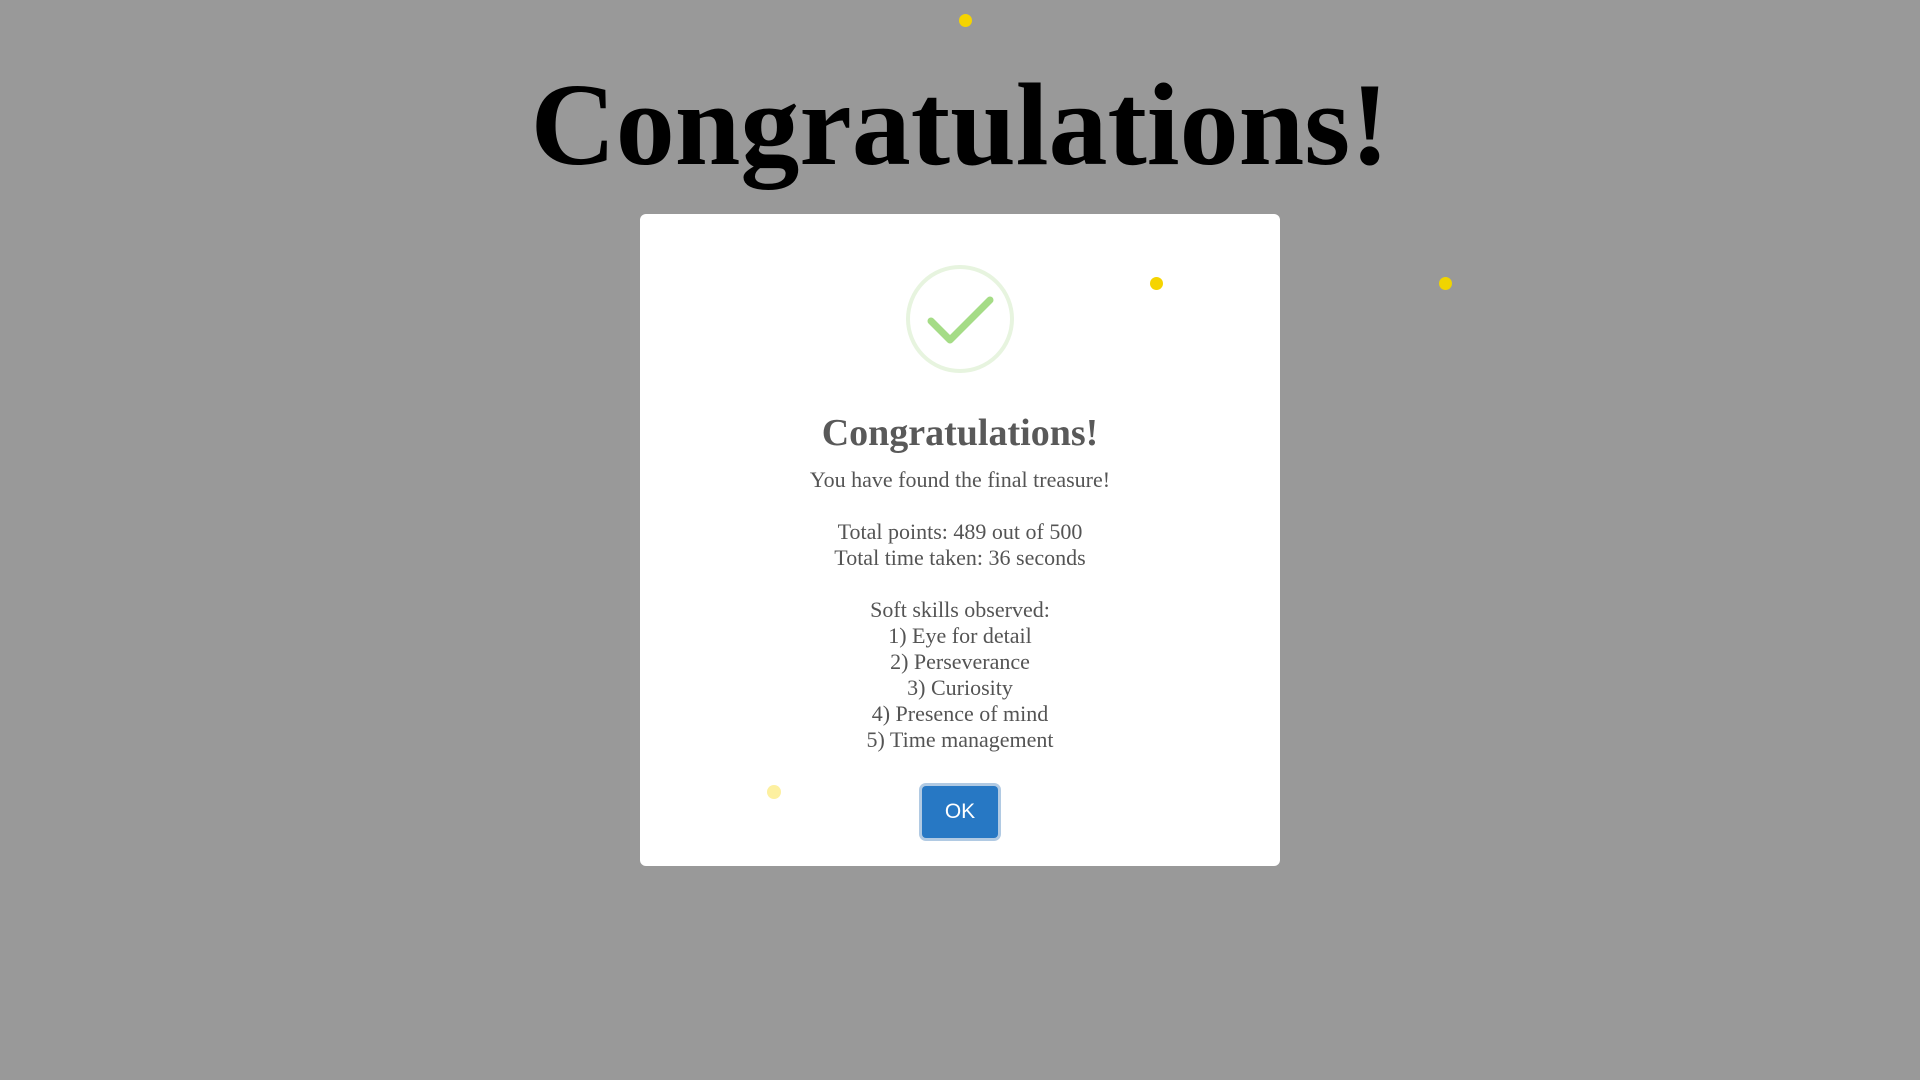  Describe the element at coordinates (960, 635) in the screenshot. I see `skill-item: 1) Eye for detail` at that location.